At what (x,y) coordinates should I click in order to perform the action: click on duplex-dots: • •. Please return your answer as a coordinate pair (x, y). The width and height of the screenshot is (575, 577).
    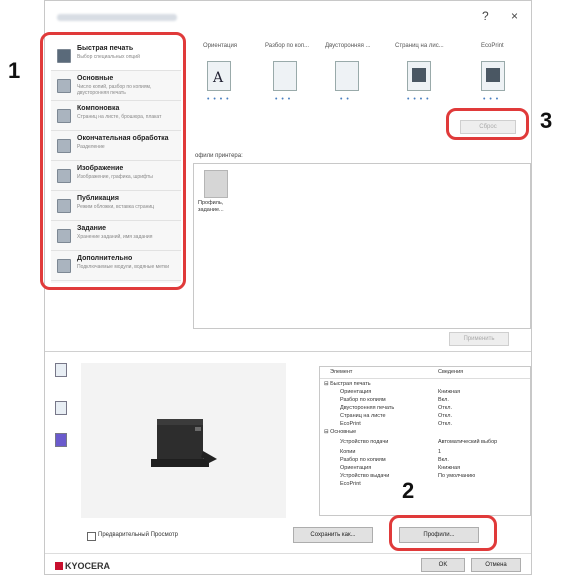
    Looking at the image, I should click on (345, 99).